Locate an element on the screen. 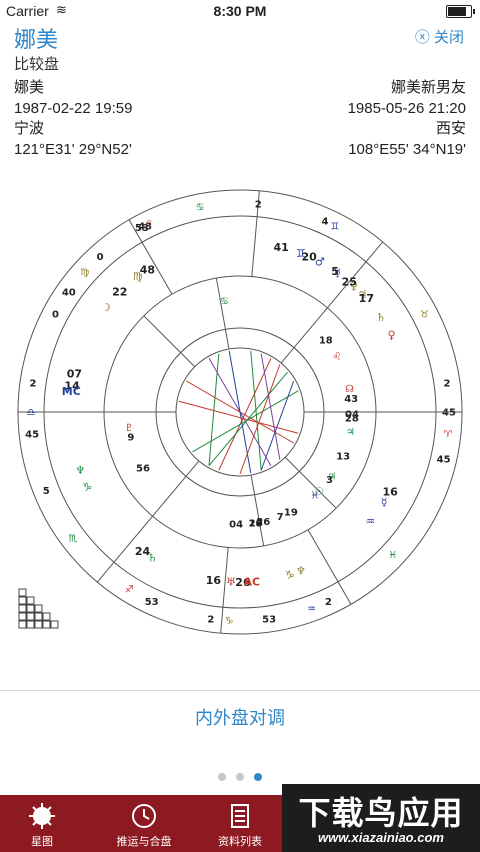  sign-label: ♊ is located at coordinates (334, 226).